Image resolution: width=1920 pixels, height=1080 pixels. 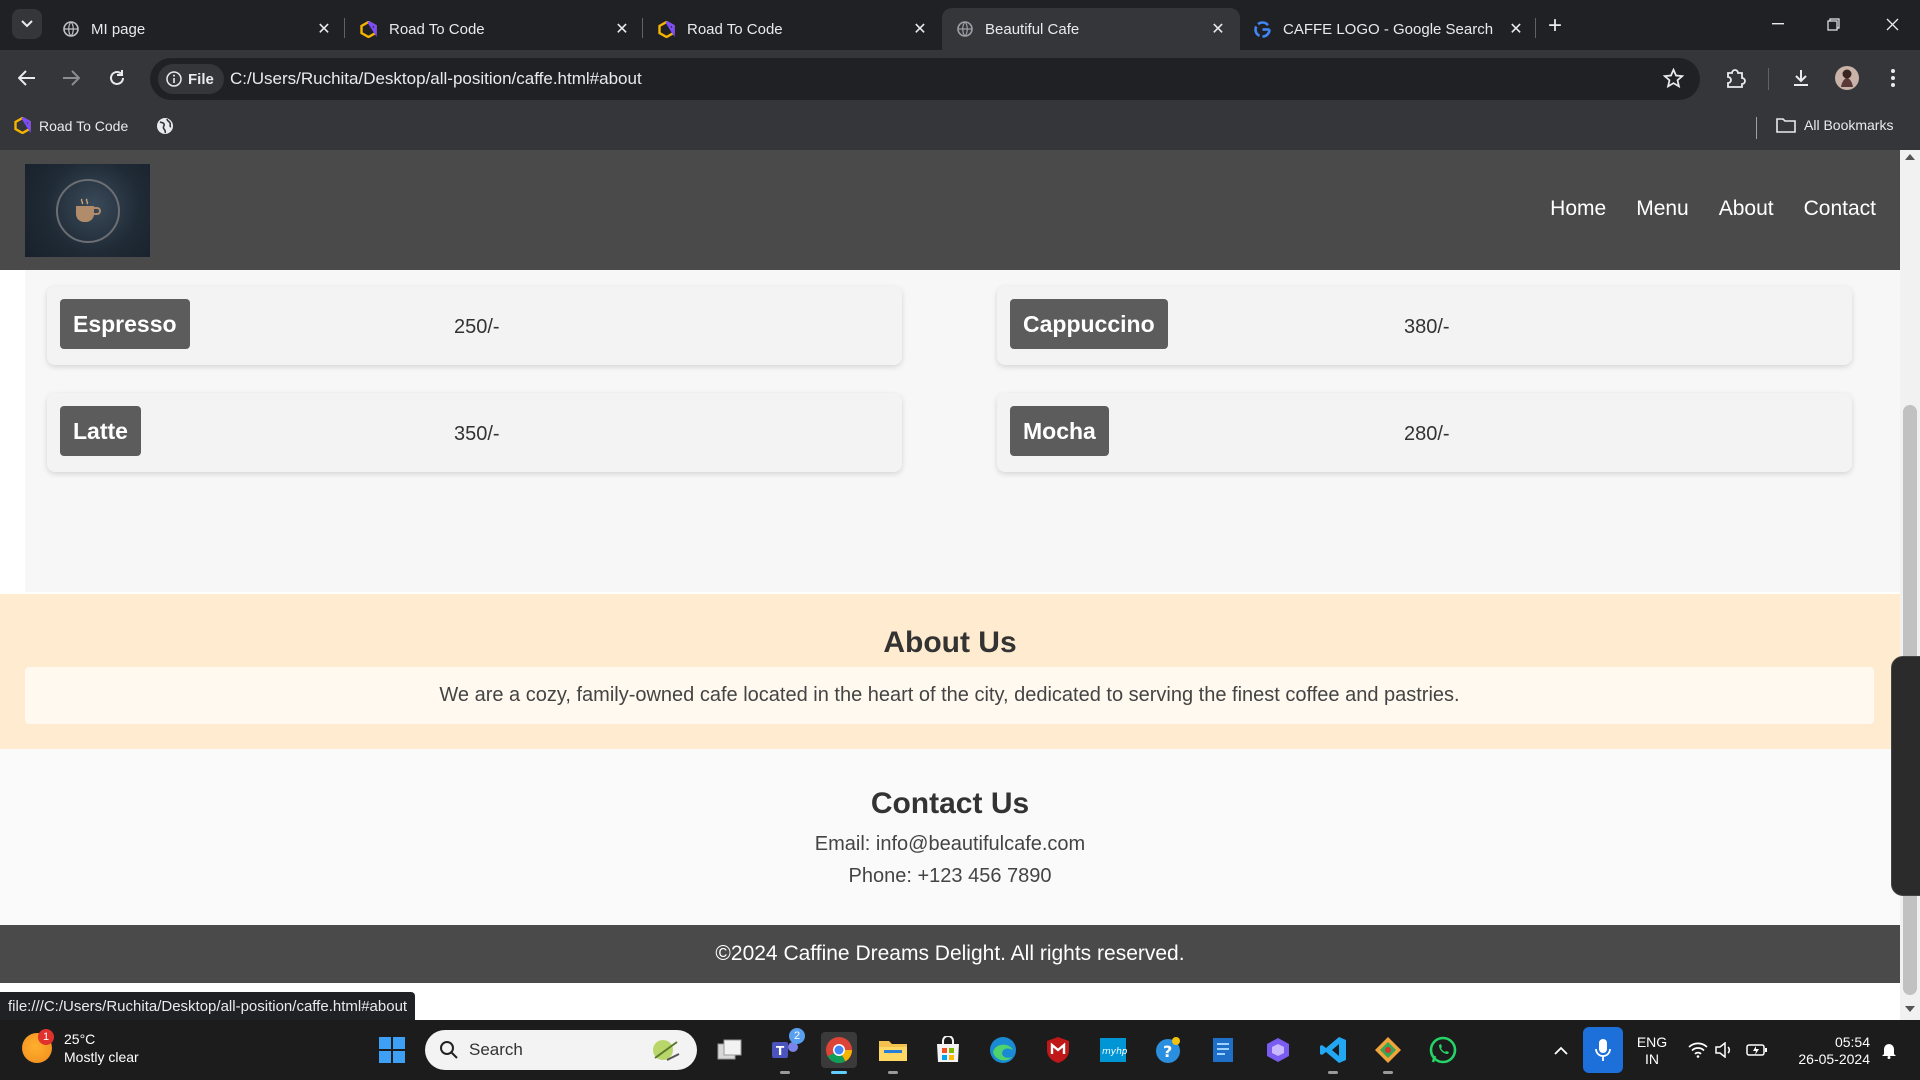 What do you see at coordinates (1058, 1050) in the screenshot?
I see `taskbar-mcafee` at bounding box center [1058, 1050].